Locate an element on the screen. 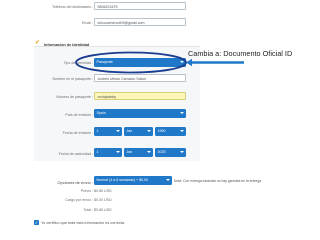 The width and height of the screenshot is (320, 240). certify-checkbox: ✓ is located at coordinates (36, 222).